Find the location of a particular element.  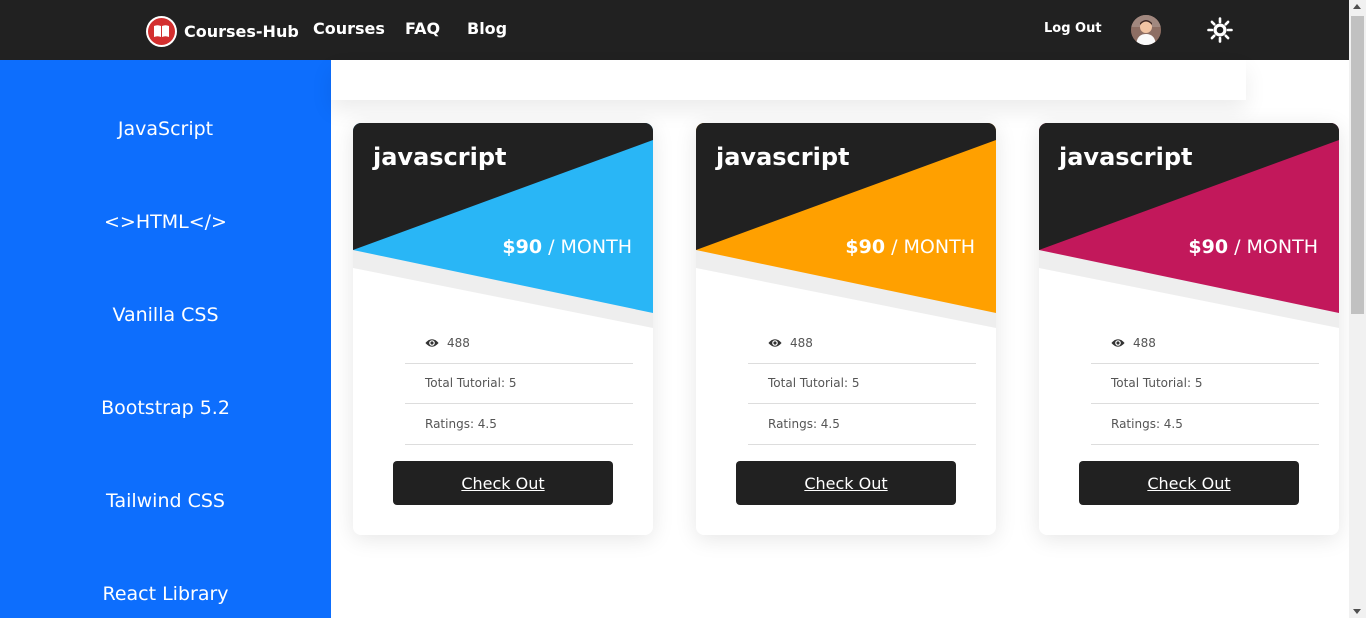

sun-icon is located at coordinates (1220, 30).